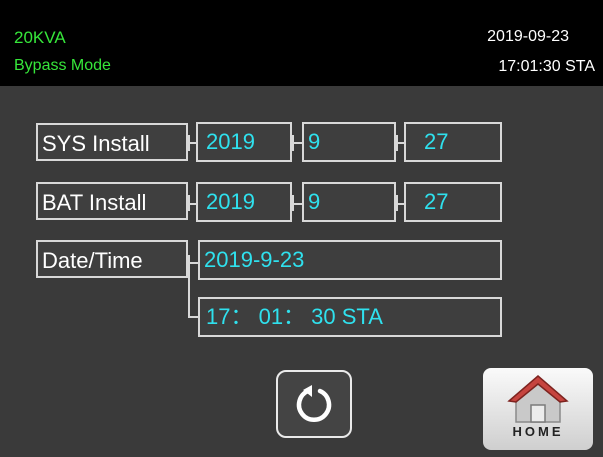  Describe the element at coordinates (546, 66) in the screenshot. I see `system-time: 17:01:30 STA` at that location.